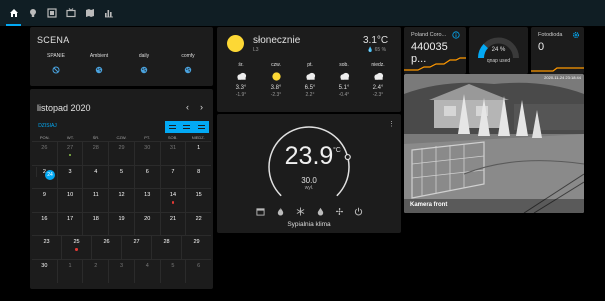  I want to click on calendar-day-number: 1, so click(70, 265).